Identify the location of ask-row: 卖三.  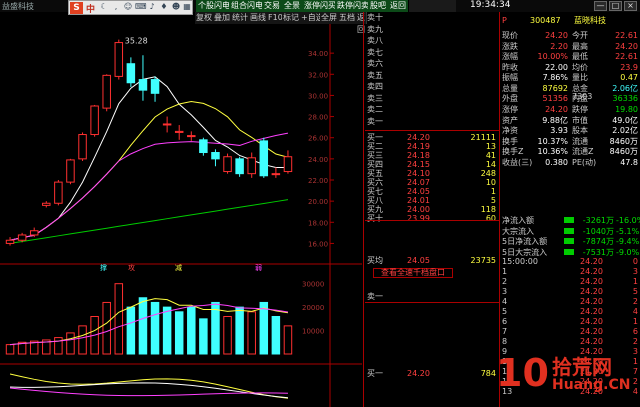
(432, 98).